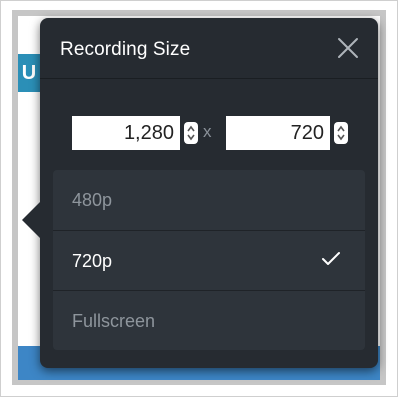  Describe the element at coordinates (209, 48) in the screenshot. I see `popup-header: Recording Size` at that location.